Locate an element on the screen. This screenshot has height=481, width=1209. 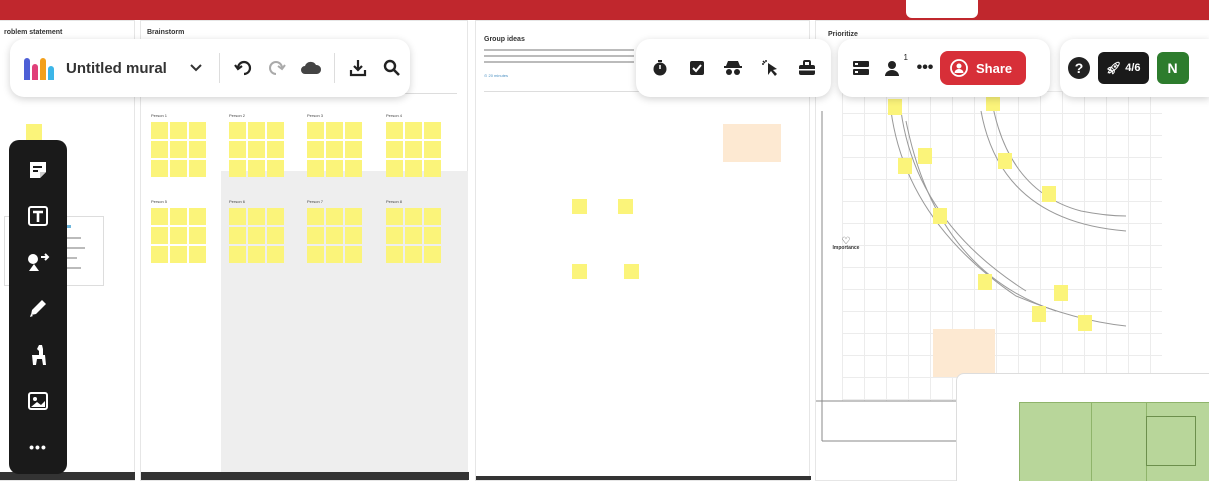
chevron-down-icon is located at coordinates (196, 68).